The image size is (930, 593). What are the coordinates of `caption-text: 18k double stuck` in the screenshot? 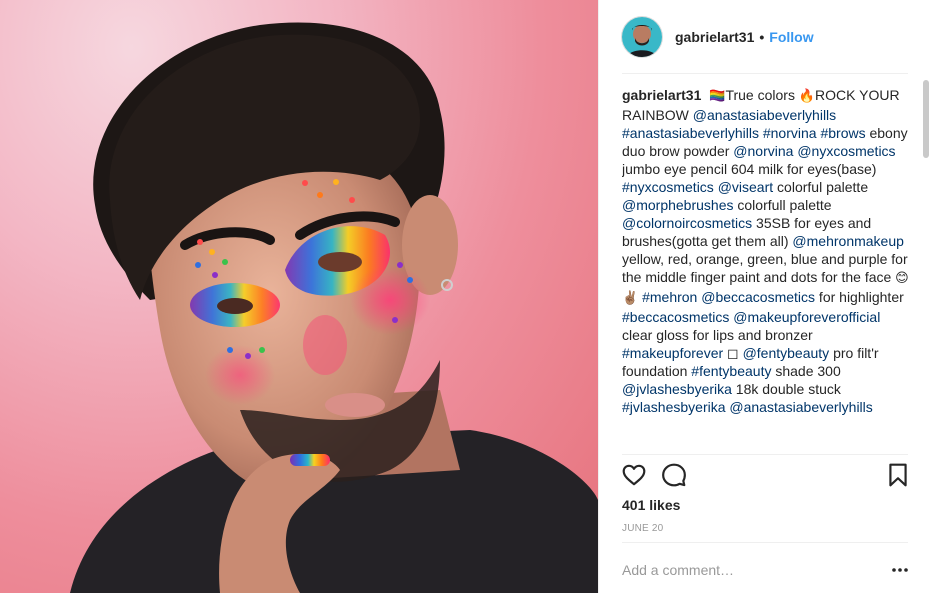 It's located at (786, 389).